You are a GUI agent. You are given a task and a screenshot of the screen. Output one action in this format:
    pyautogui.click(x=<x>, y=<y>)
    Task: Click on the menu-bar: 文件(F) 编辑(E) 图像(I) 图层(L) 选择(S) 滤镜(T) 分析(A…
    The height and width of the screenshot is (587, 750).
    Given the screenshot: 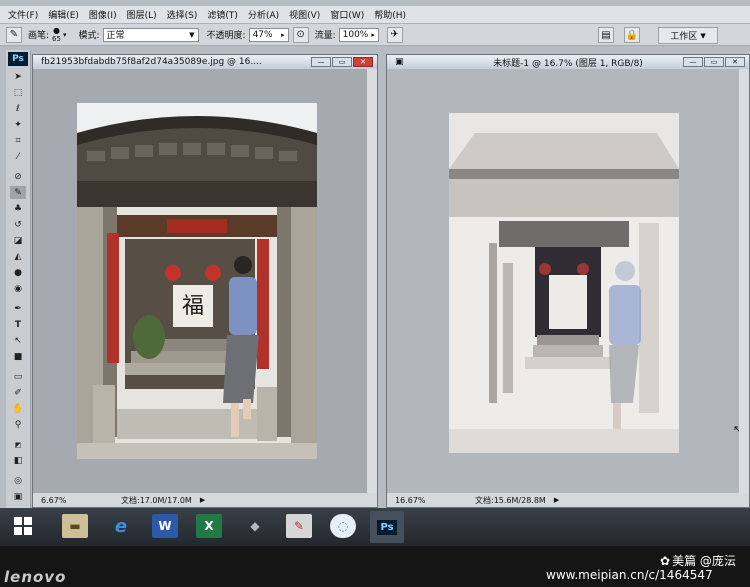 What is the action you would take?
    pyautogui.click(x=375, y=15)
    